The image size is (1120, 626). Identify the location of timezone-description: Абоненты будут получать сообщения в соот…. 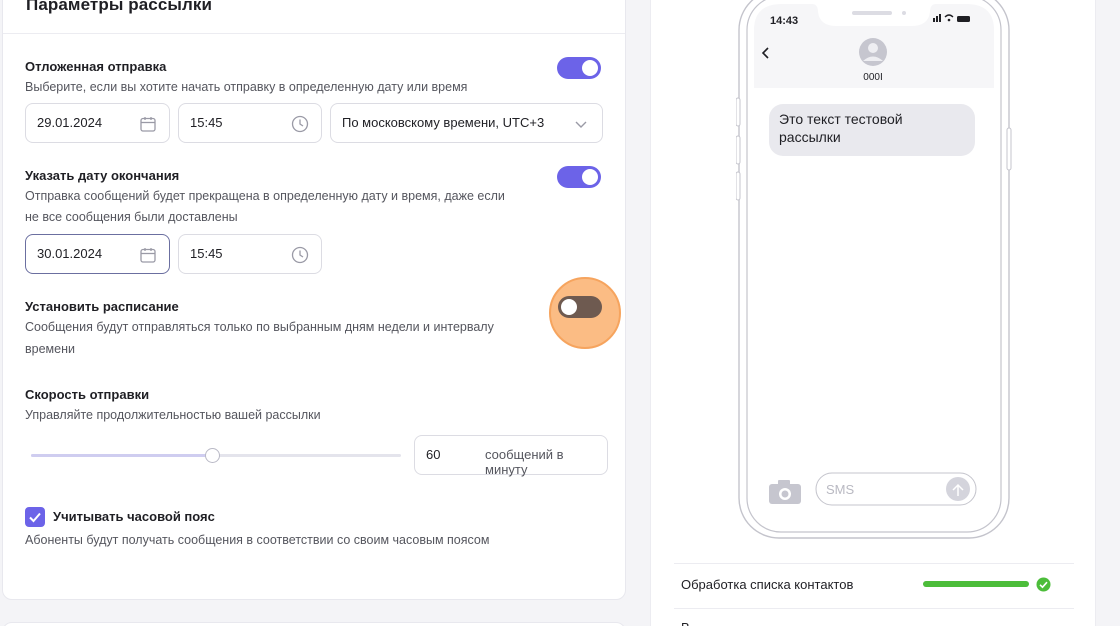
(257, 540).